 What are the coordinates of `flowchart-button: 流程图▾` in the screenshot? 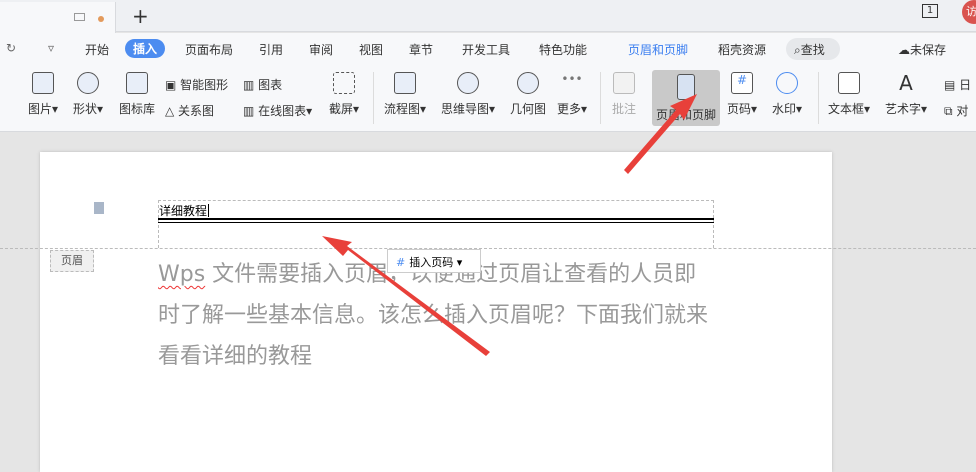 It's located at (405, 92).